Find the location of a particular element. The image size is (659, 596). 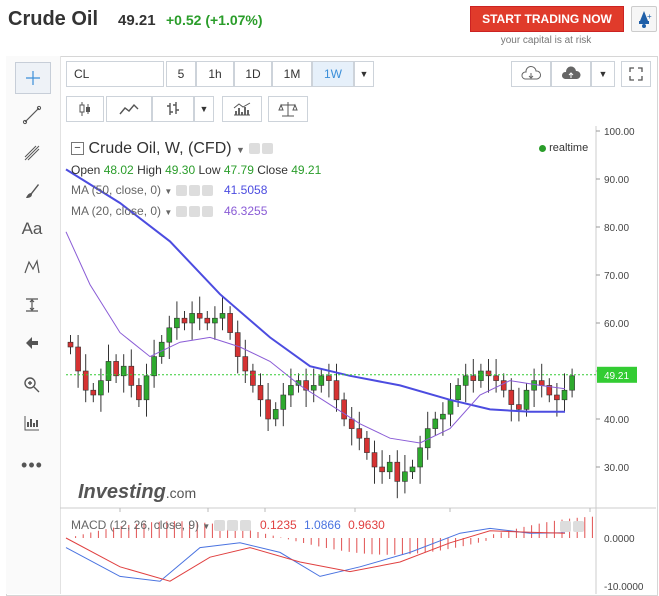

drawing-toolbar: Aa ••• is located at coordinates (33, 325).